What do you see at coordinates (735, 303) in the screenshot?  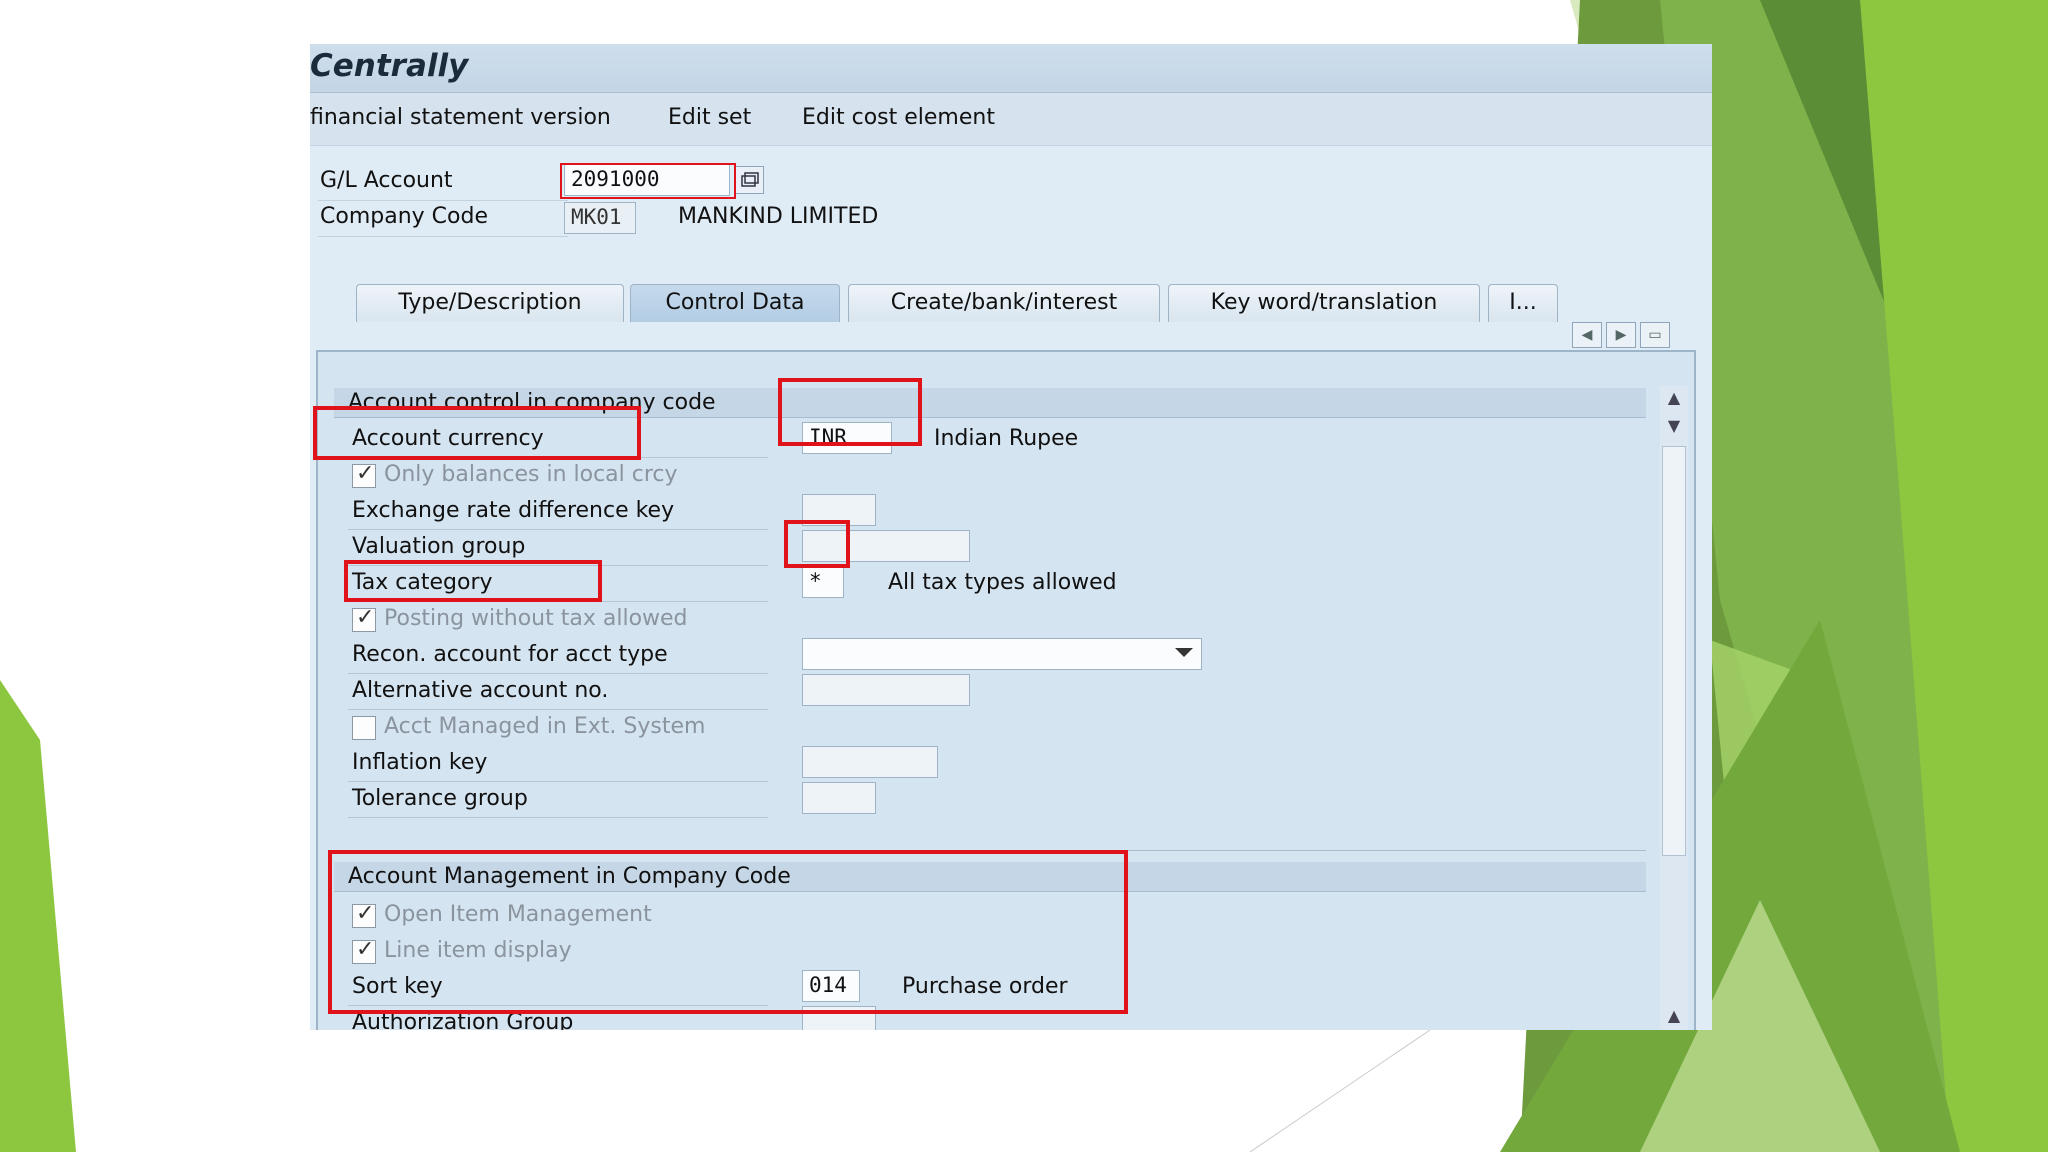 I see `tab-control-data: Control Data` at bounding box center [735, 303].